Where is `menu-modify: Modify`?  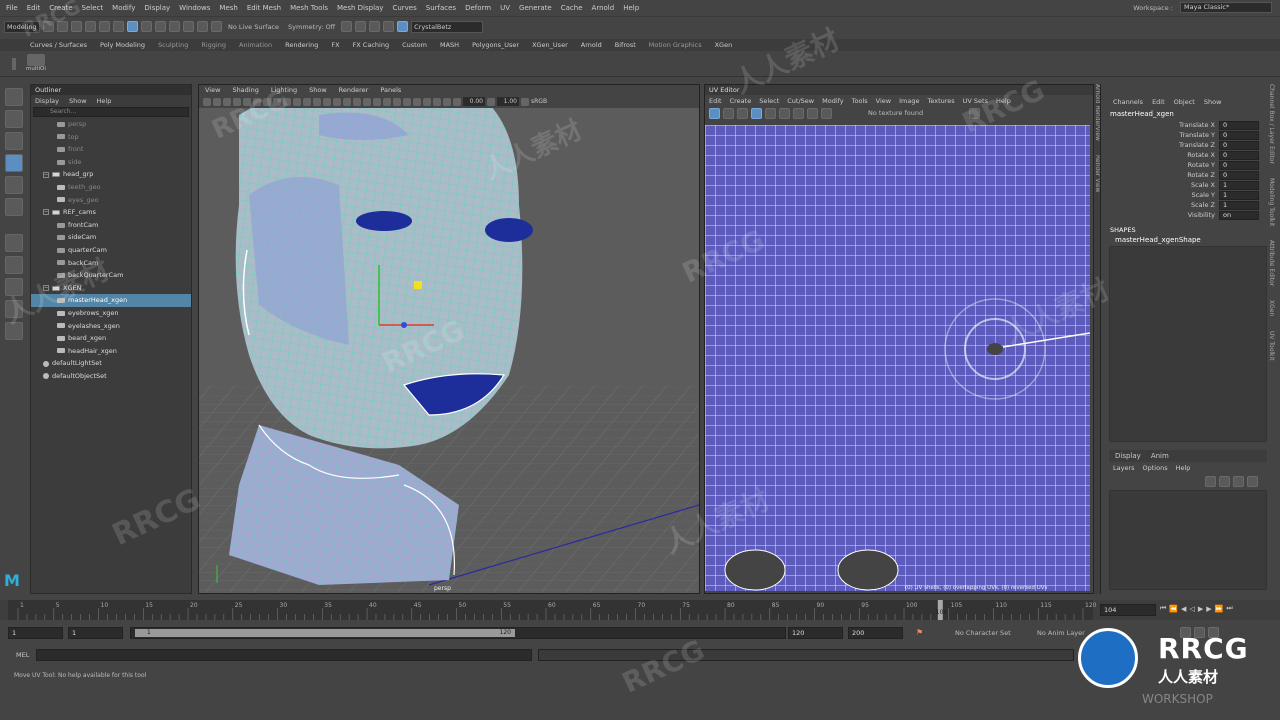 menu-modify: Modify is located at coordinates (123, 8).